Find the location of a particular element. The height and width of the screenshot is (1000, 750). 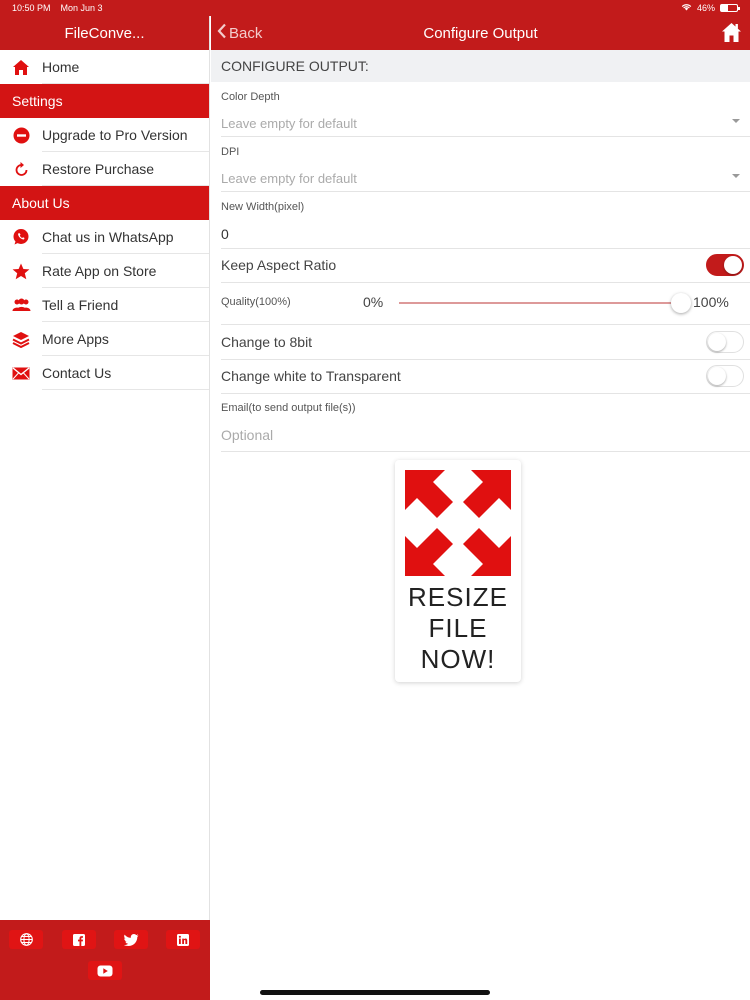

color-depth-label: Color Depth is located at coordinates (250, 97).